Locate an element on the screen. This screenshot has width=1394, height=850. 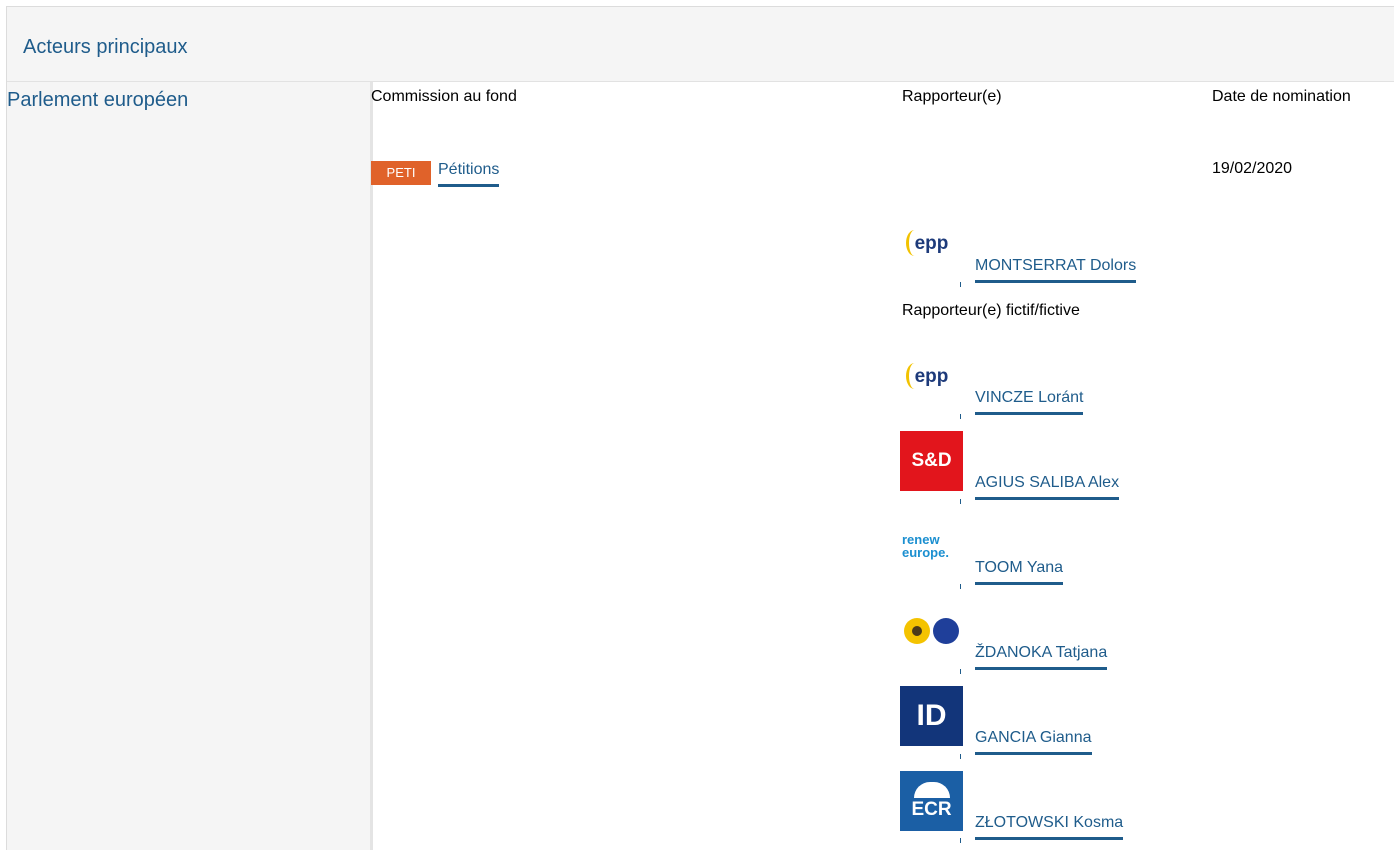
globe-icon is located at coordinates (946, 631).